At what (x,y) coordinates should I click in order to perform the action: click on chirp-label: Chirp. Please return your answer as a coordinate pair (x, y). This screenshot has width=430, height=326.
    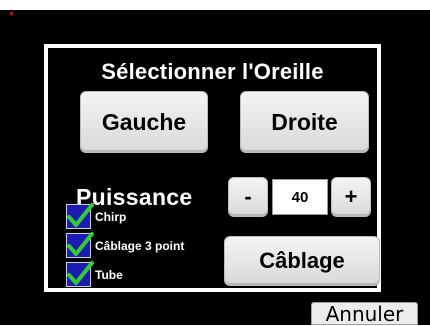
    Looking at the image, I should click on (111, 216).